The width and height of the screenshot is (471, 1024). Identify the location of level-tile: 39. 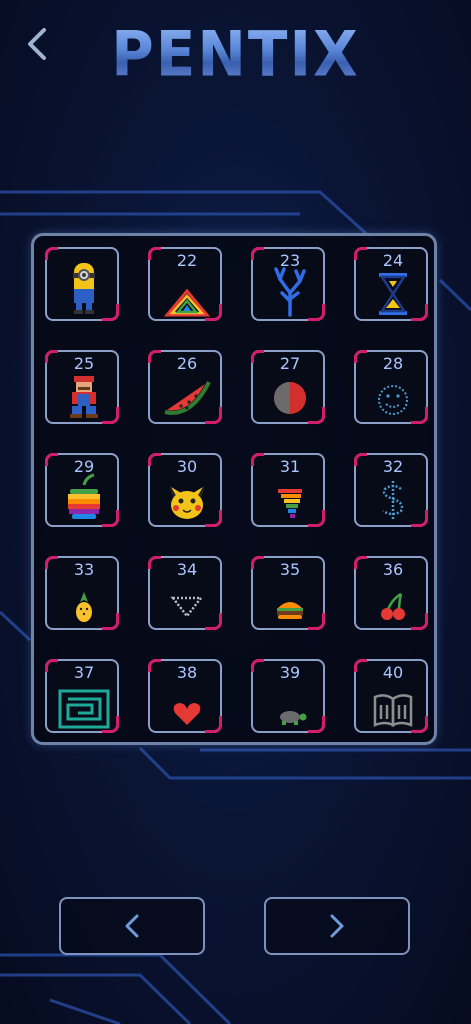
(288, 696).